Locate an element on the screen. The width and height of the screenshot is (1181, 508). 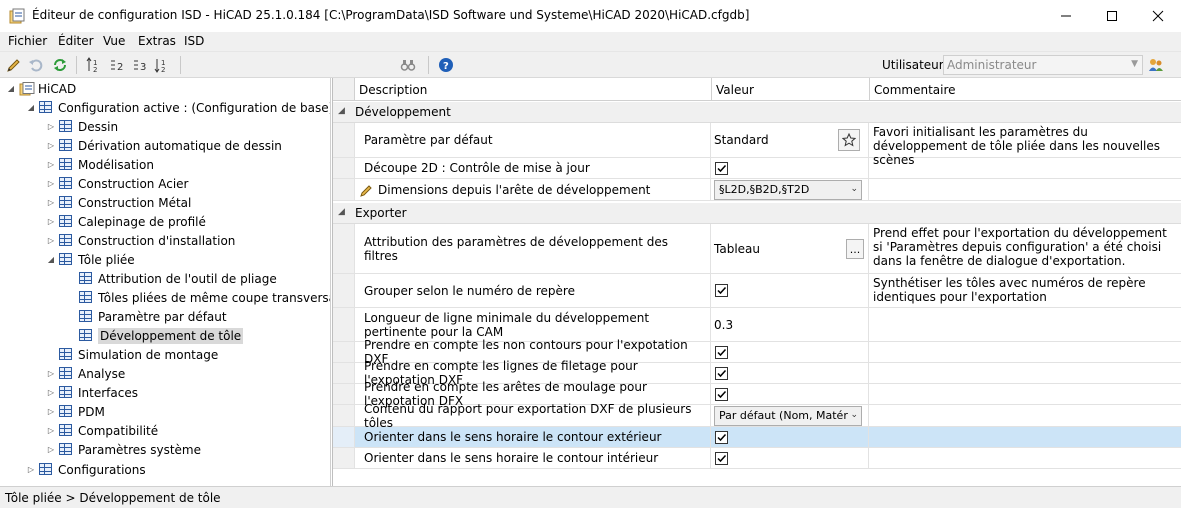
tree-node-modelisation: ▷ Modélisation is located at coordinates (100, 164).